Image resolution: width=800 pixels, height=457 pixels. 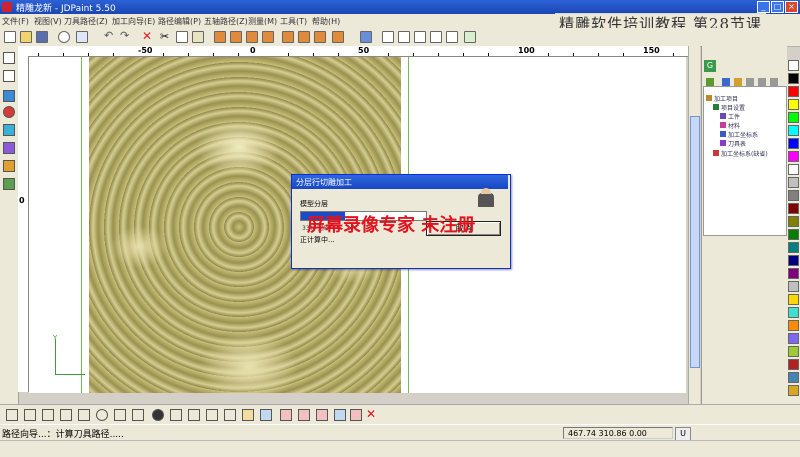 What do you see at coordinates (176, 415) in the screenshot?
I see `angle-tool-icon` at bounding box center [176, 415].